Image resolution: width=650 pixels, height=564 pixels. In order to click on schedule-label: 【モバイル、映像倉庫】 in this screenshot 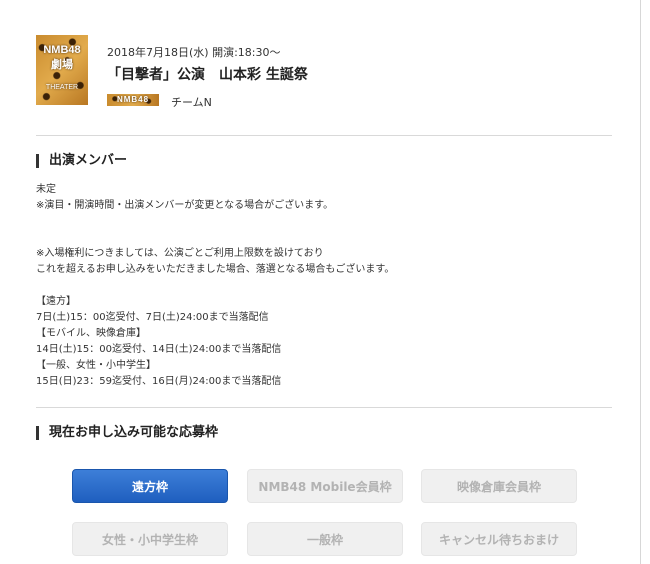, I will do `click(91, 333)`.